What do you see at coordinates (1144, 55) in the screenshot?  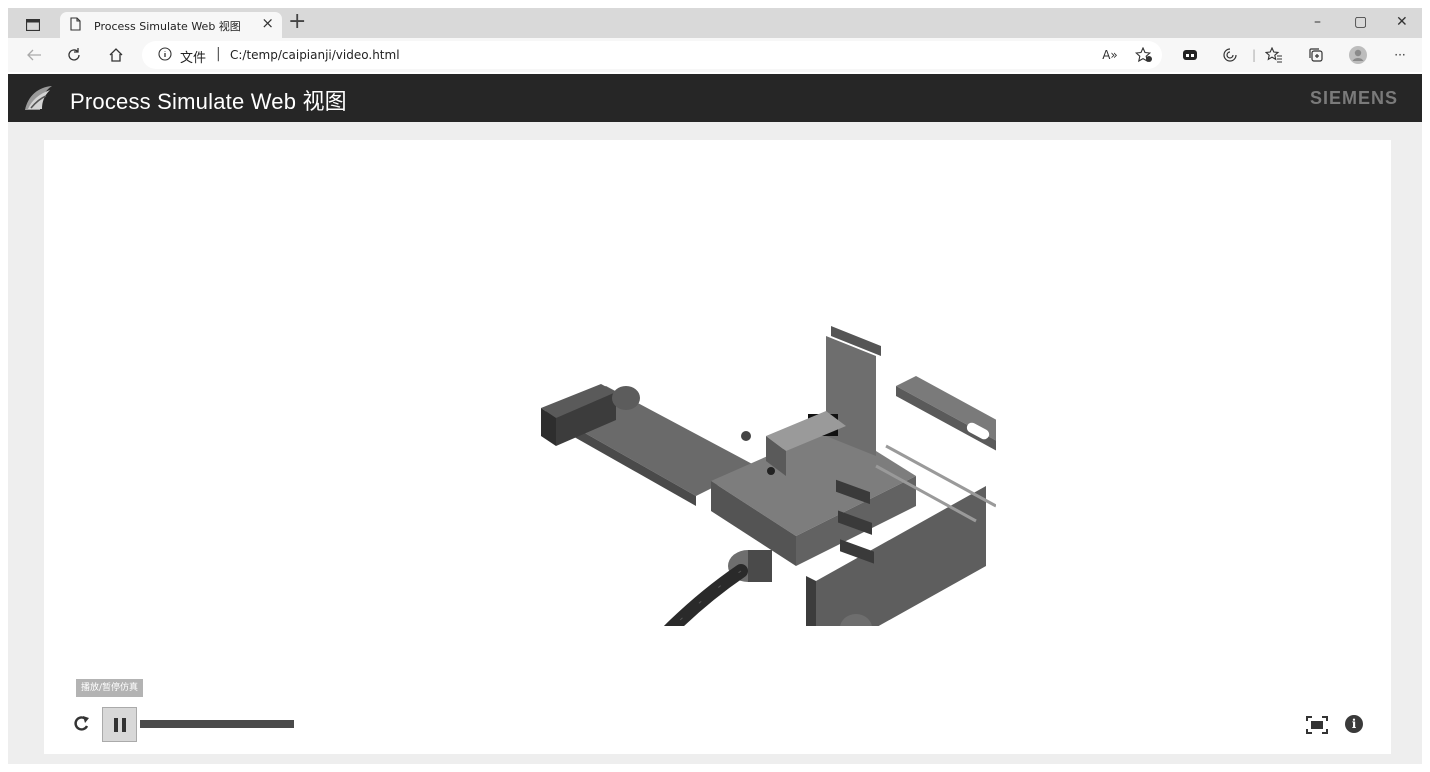 I see `add-favorite-icon` at bounding box center [1144, 55].